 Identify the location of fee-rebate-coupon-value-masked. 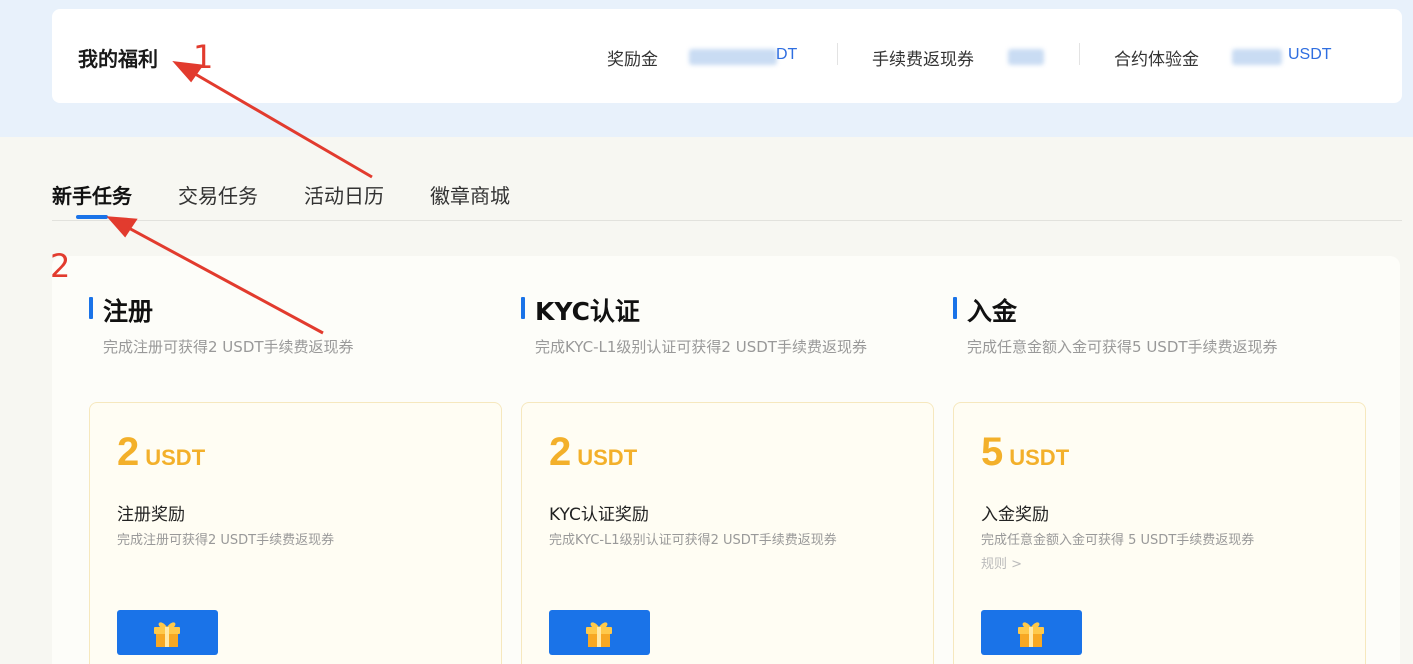
(1026, 57).